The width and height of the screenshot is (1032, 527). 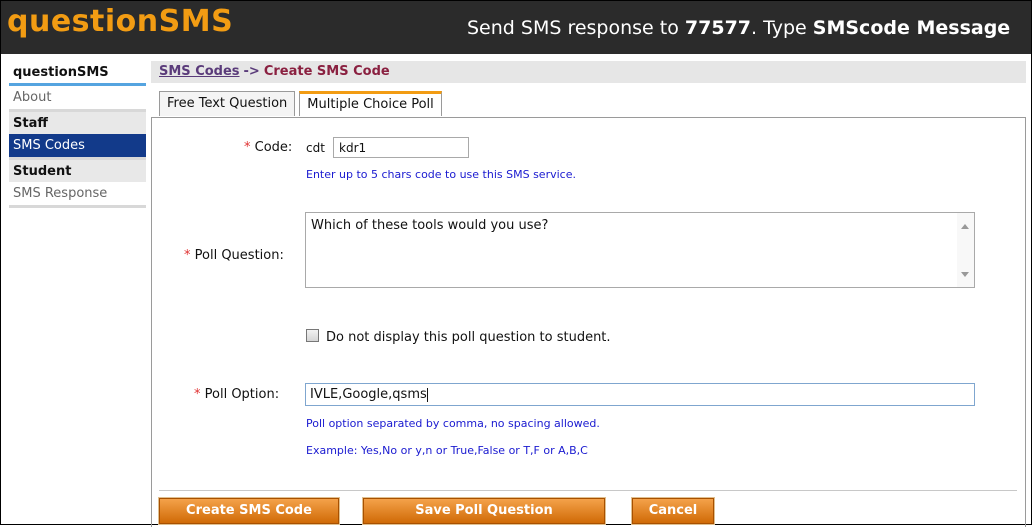 I want to click on textarea-scrollbar, so click(x=965, y=250).